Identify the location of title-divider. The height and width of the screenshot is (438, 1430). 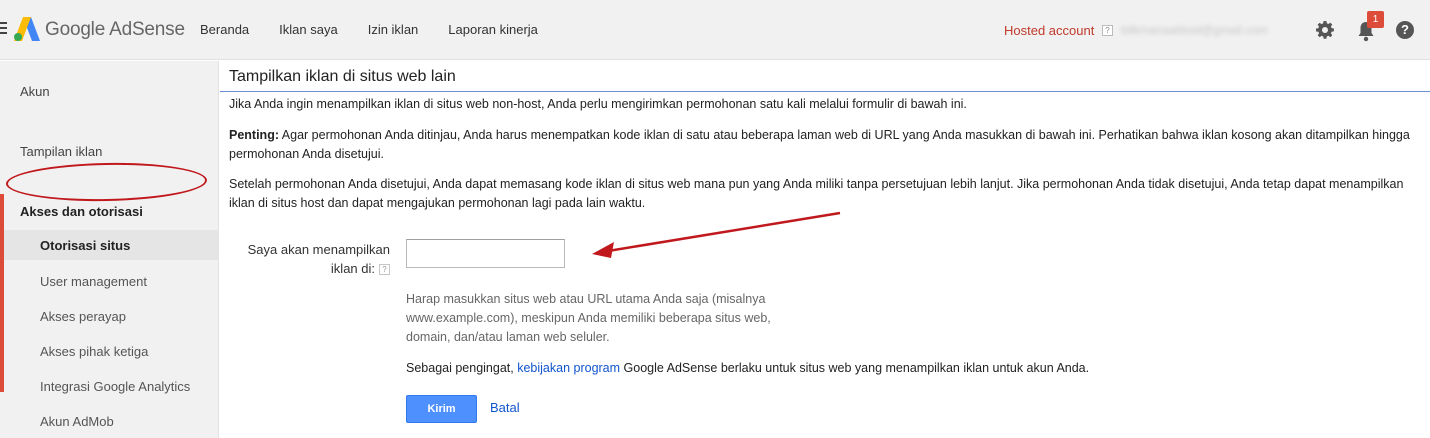
(825, 91).